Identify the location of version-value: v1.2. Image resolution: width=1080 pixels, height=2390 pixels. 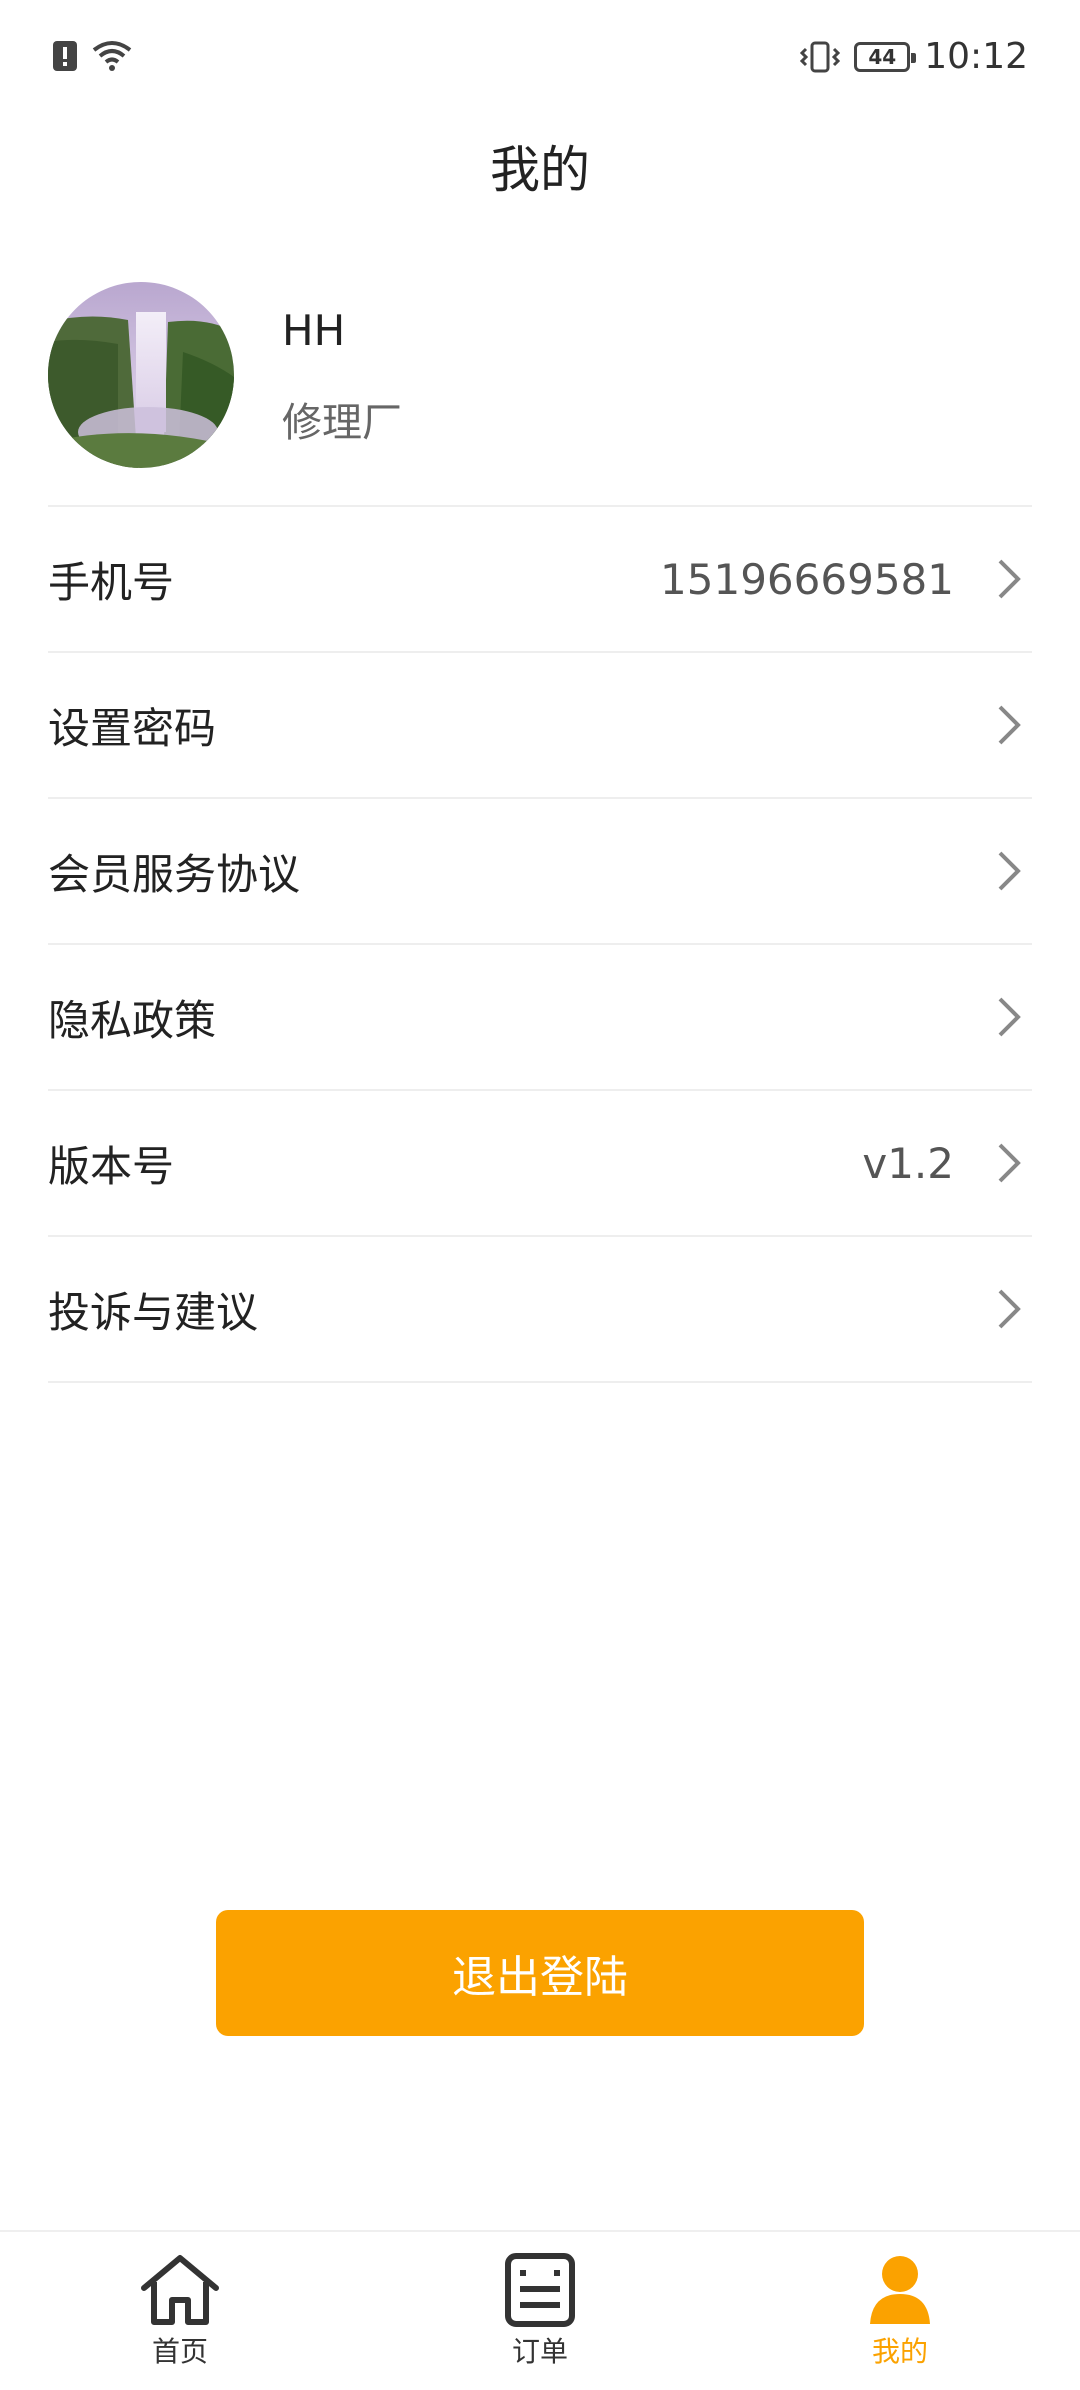
(908, 1163).